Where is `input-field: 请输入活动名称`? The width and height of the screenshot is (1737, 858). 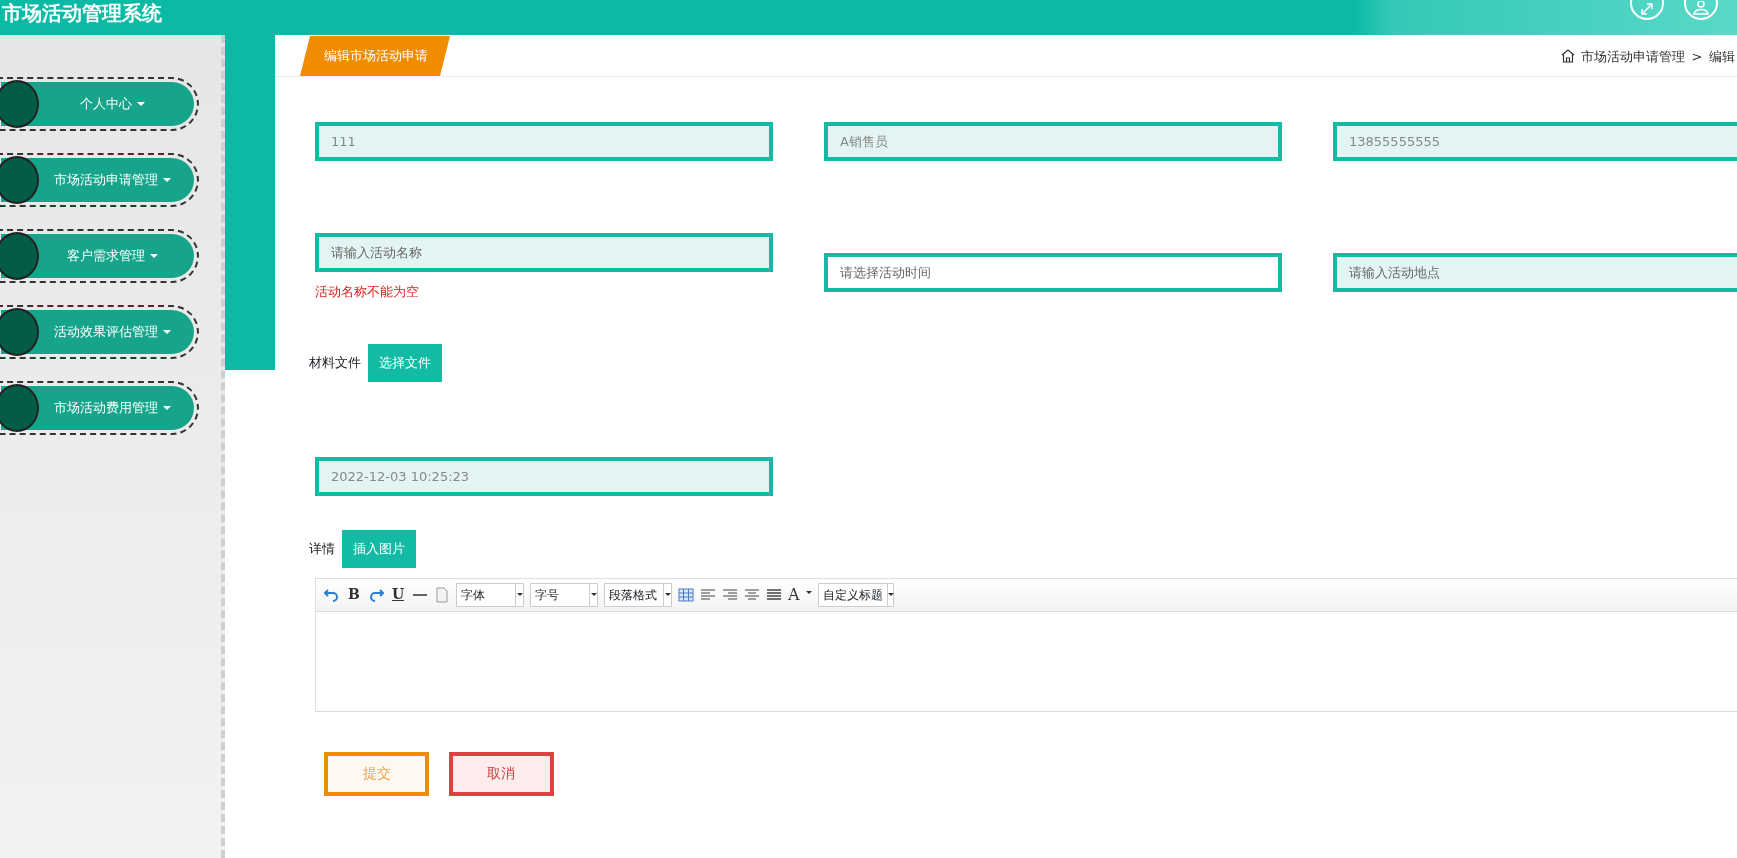 input-field: 请输入活动名称 is located at coordinates (544, 252).